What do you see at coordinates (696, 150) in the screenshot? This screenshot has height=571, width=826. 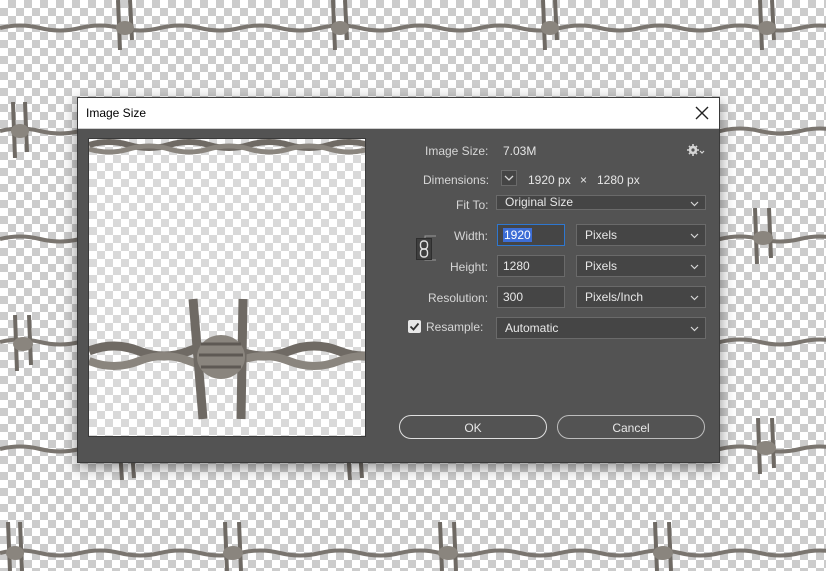 I see `gear-icon` at bounding box center [696, 150].